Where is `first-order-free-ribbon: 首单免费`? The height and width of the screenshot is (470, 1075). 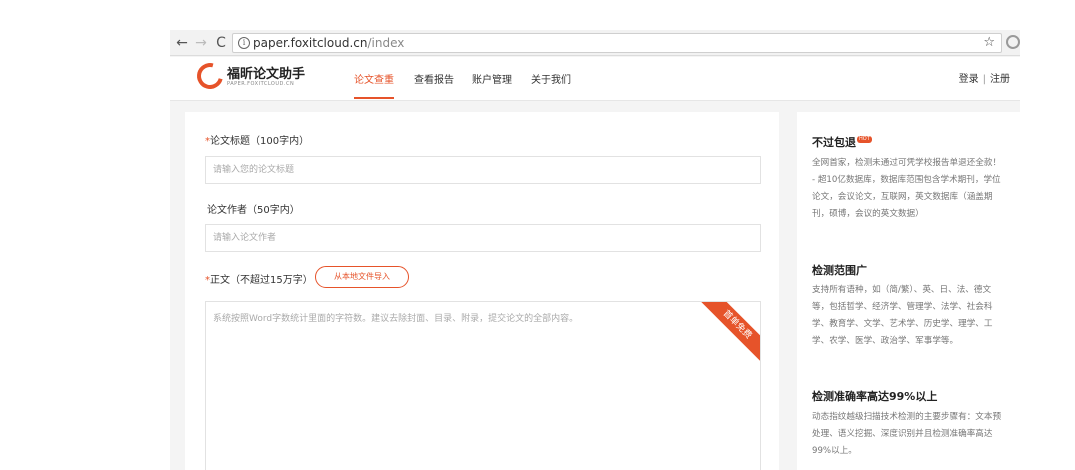
first-order-free-ribbon: 首单免费 is located at coordinates (730, 331).